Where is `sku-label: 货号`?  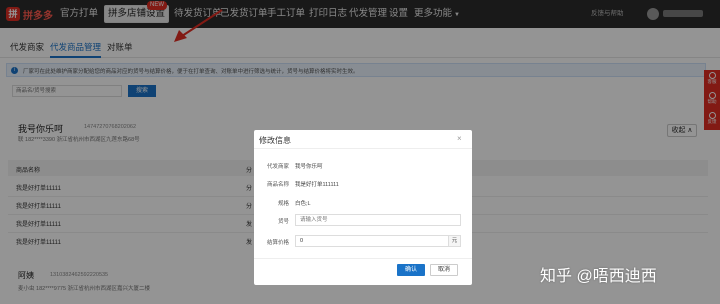 sku-label: 货号 is located at coordinates (283, 222).